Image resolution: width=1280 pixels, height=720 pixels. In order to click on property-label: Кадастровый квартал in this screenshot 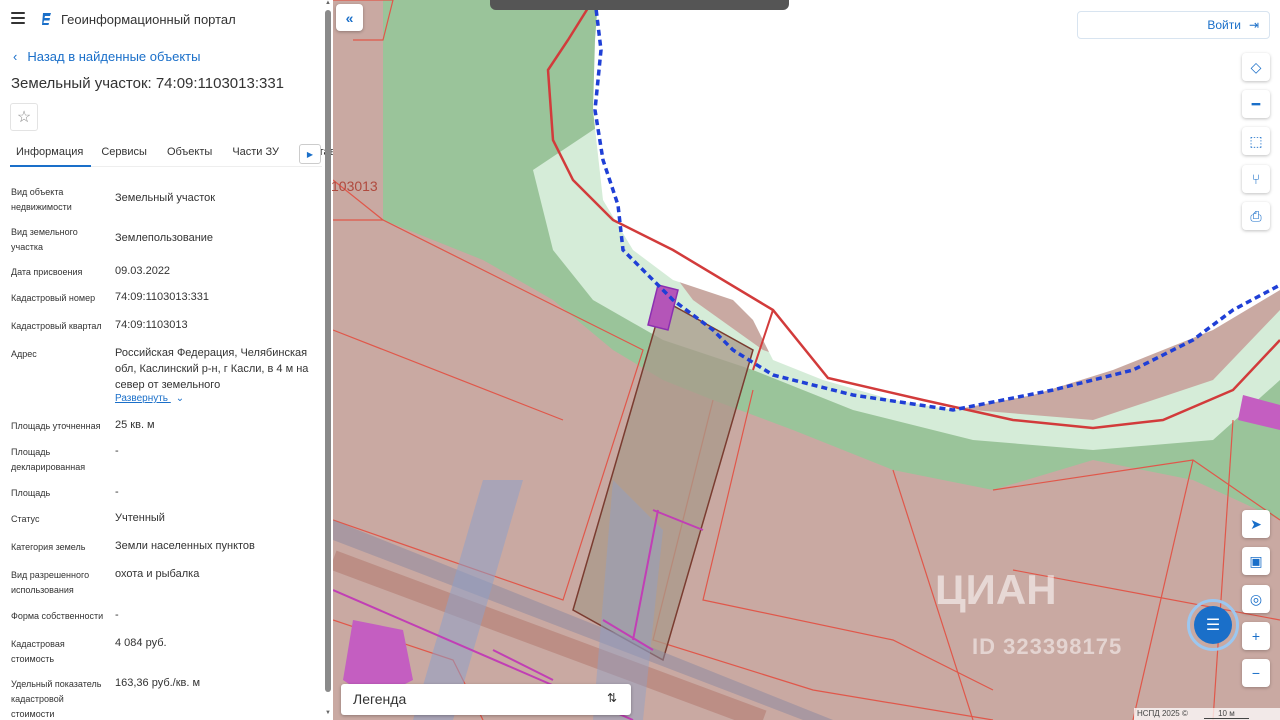, I will do `click(56, 326)`.